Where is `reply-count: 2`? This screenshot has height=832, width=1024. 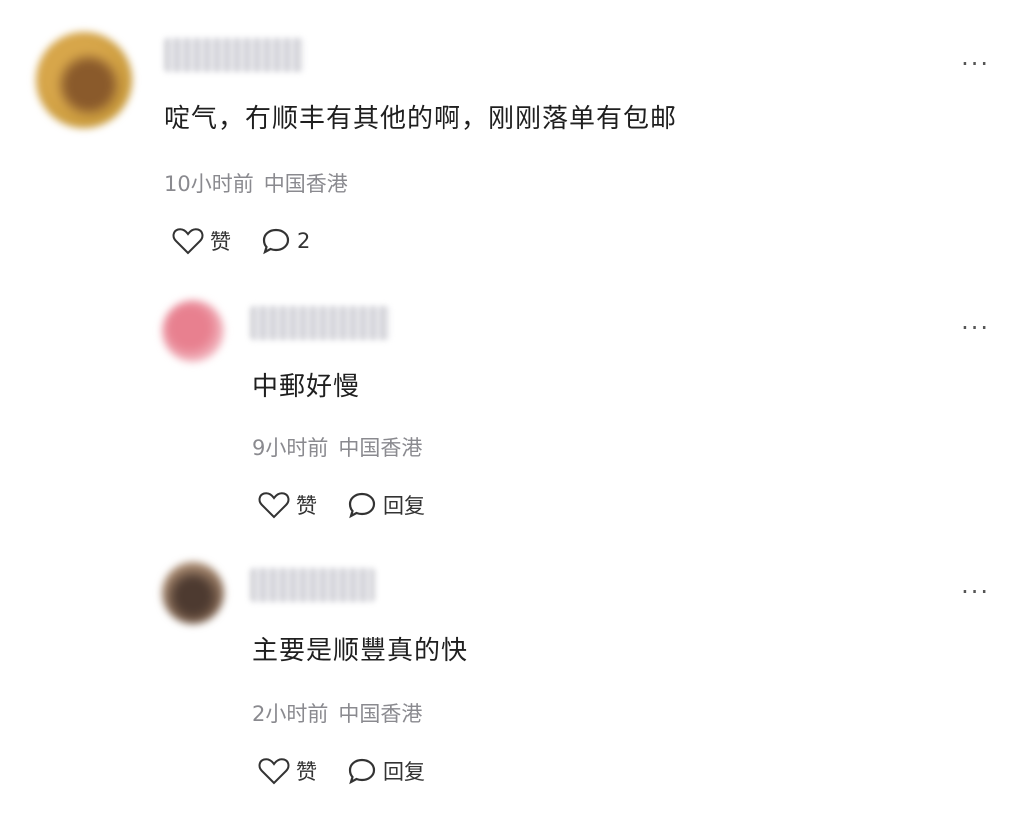 reply-count: 2 is located at coordinates (304, 241).